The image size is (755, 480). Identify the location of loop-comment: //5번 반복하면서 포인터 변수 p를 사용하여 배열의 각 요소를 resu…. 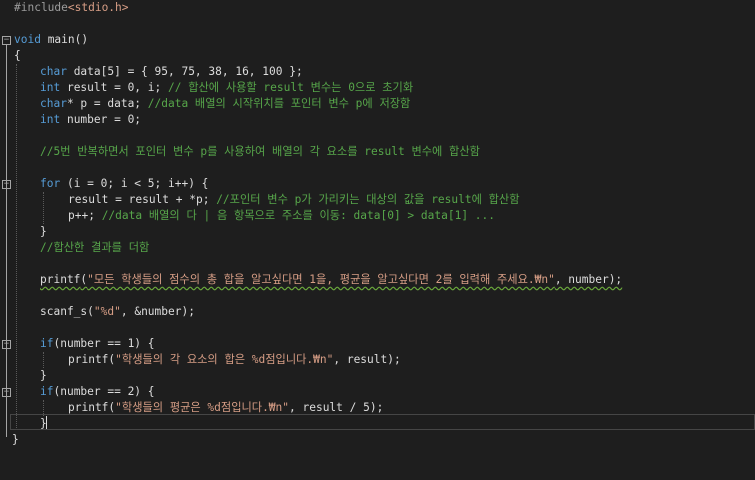
(260, 151).